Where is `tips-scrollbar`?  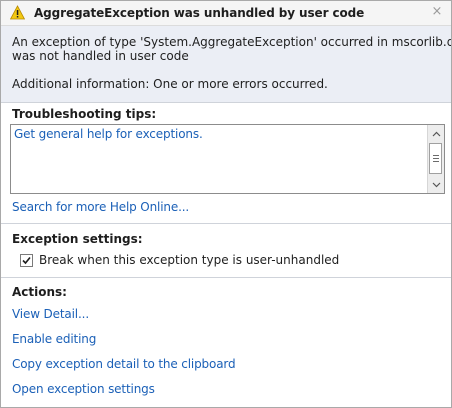
tips-scrollbar is located at coordinates (435, 159).